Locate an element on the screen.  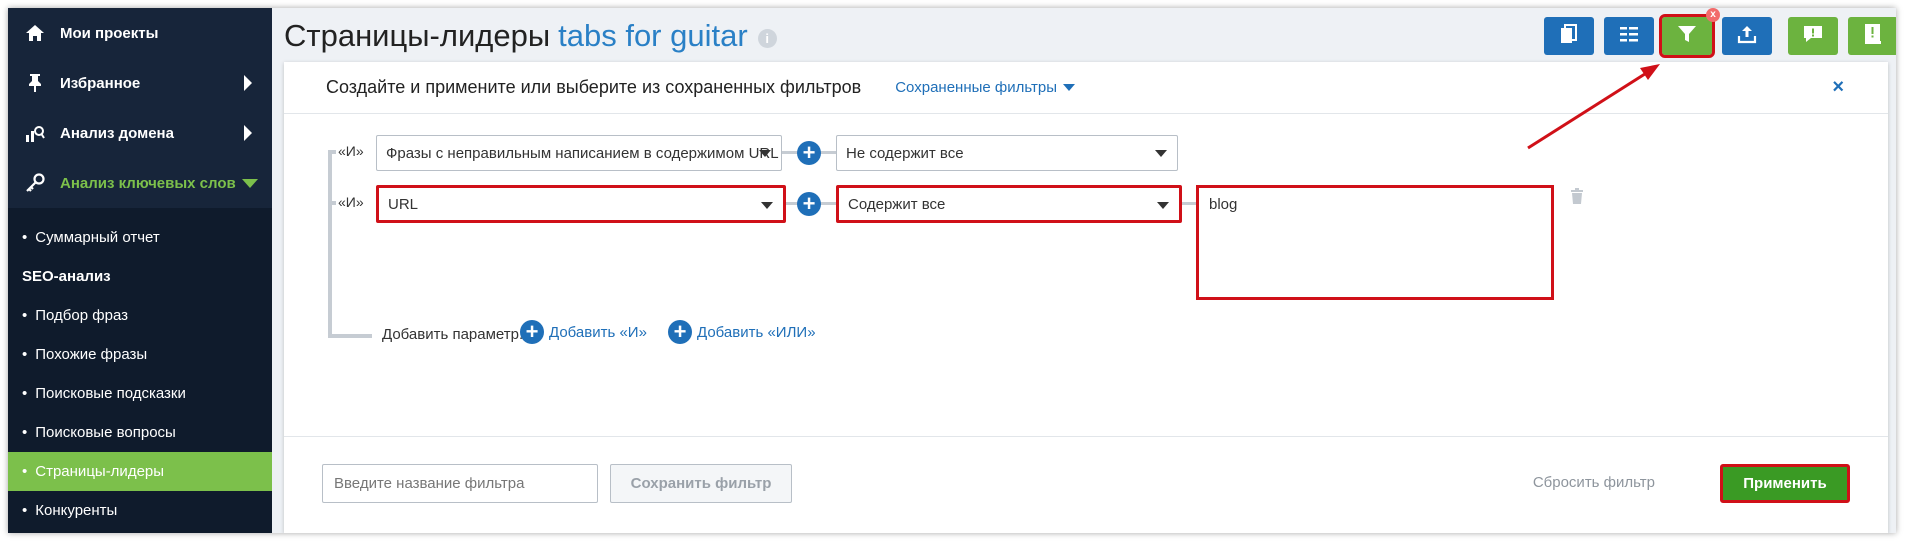
key-icon is located at coordinates (35, 183).